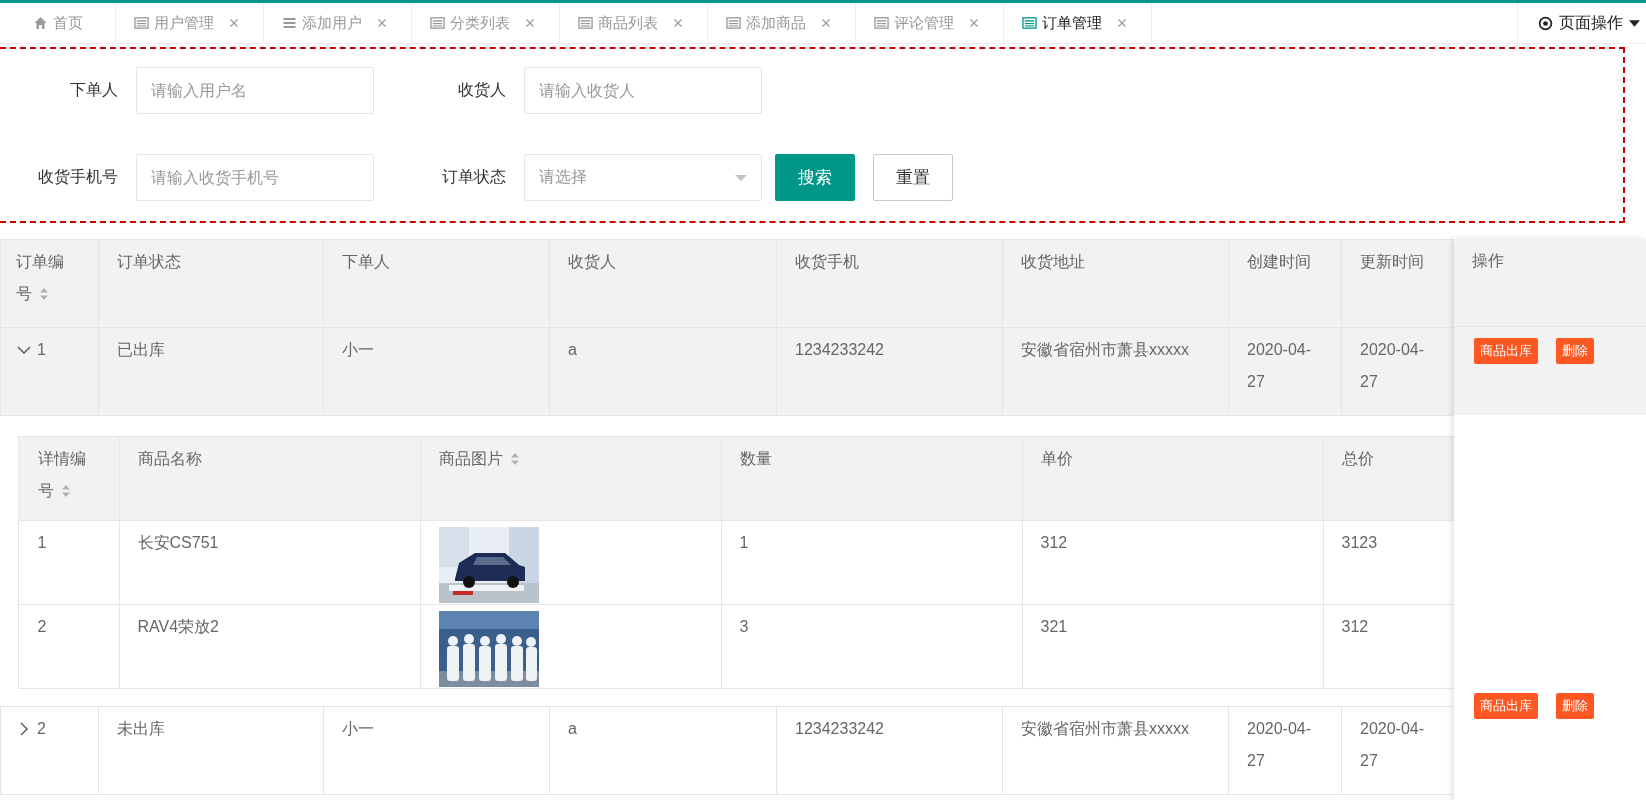 This screenshot has width=1646, height=800. What do you see at coordinates (744, 626) in the screenshot?
I see `table-cell: 3` at bounding box center [744, 626].